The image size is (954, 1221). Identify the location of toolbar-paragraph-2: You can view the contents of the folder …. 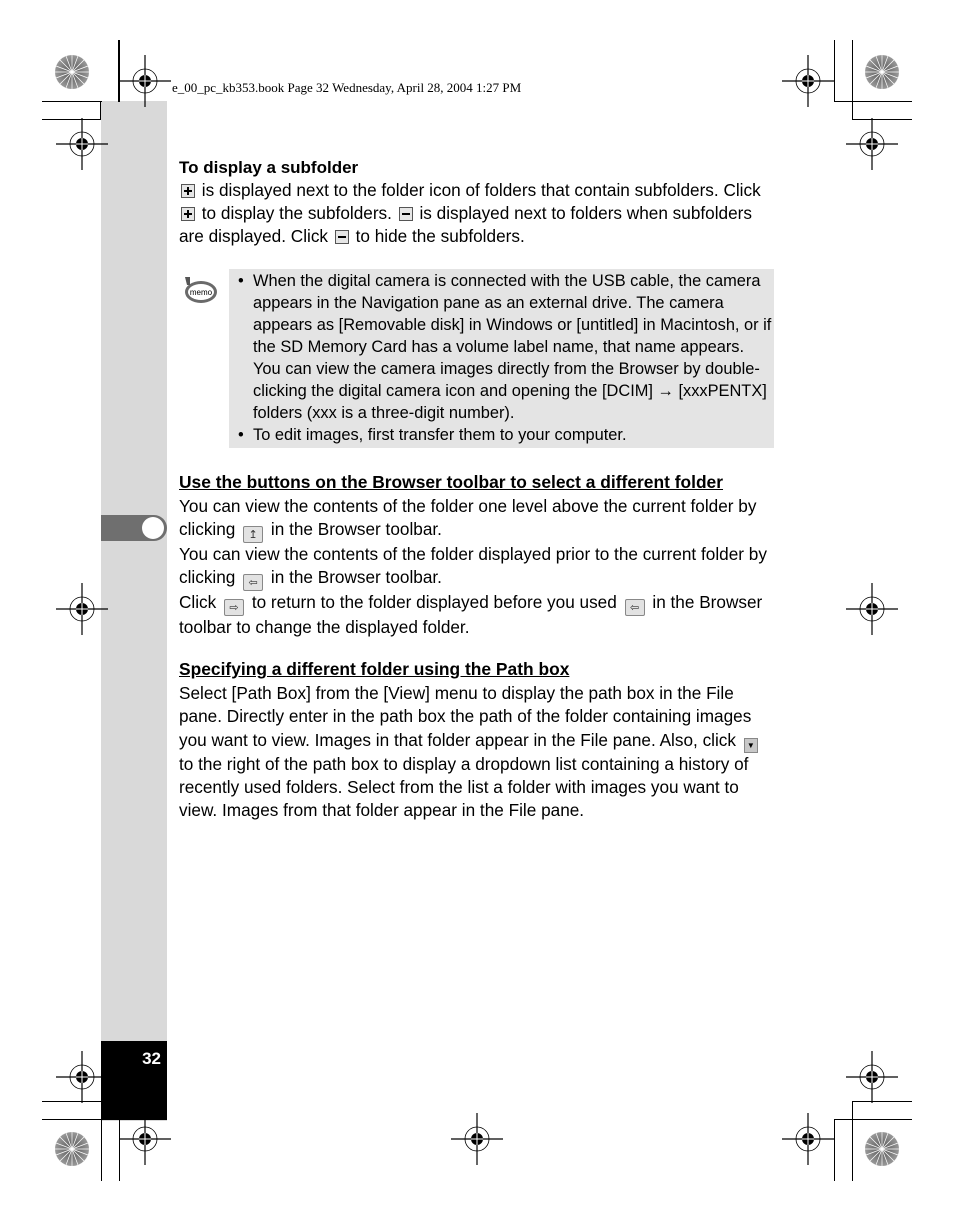
(473, 567).